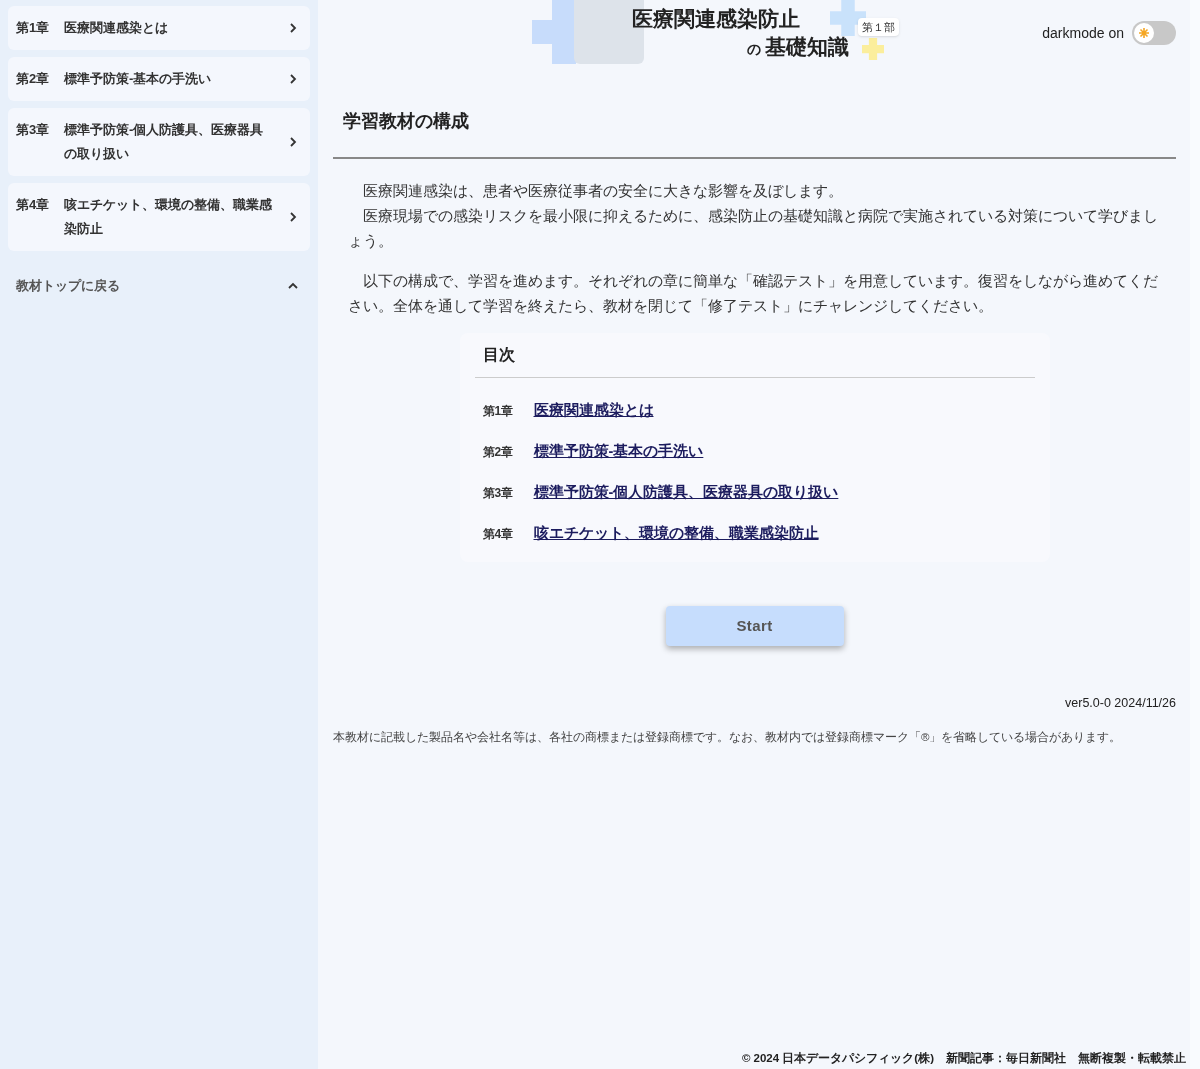 This screenshot has width=1200, height=1069. What do you see at coordinates (602, 191) in the screenshot?
I see `body-paragraph: 医療関連感染は、患者や医療従事者の安全に大きな影響を及ぼします。` at bounding box center [602, 191].